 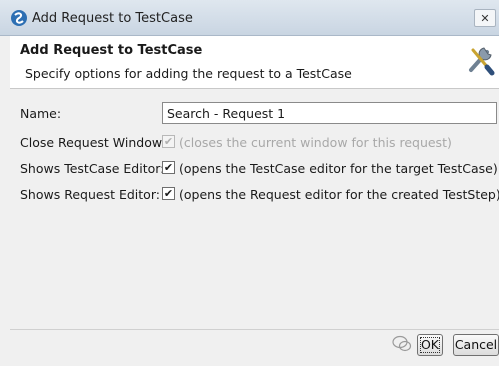 I want to click on cancel-button: Cancel, so click(x=476, y=345).